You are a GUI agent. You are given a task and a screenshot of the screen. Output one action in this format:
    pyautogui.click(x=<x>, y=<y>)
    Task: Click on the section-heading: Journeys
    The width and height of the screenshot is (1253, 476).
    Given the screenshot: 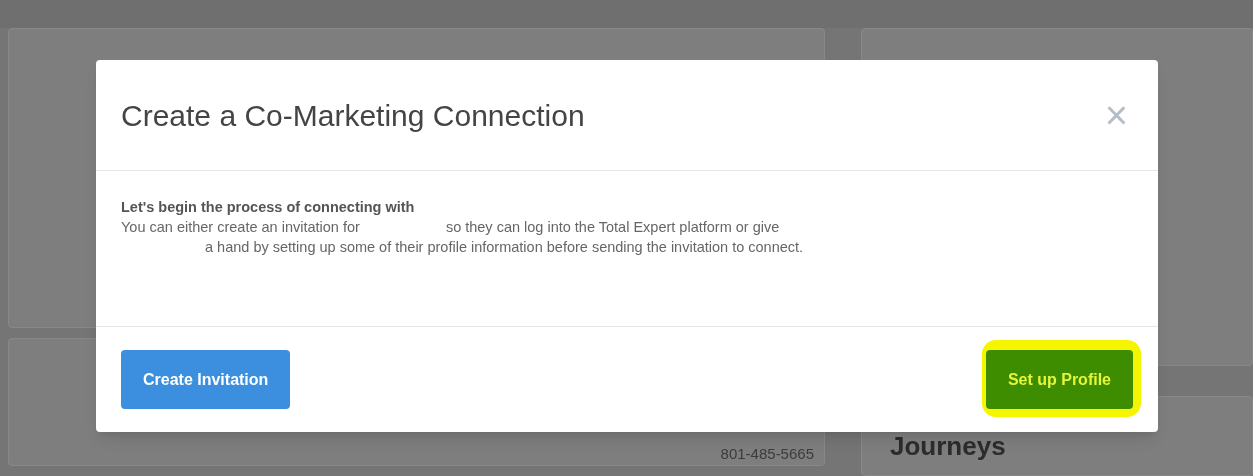 What is the action you would take?
    pyautogui.click(x=948, y=446)
    